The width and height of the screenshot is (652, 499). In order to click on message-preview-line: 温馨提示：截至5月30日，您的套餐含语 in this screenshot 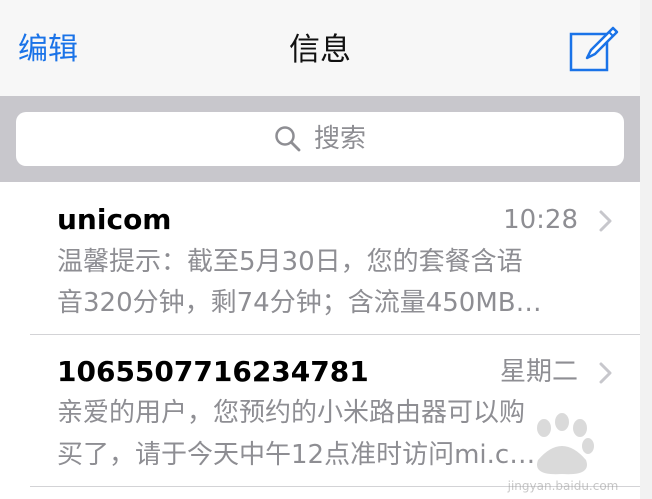, I will do `click(290, 262)`.